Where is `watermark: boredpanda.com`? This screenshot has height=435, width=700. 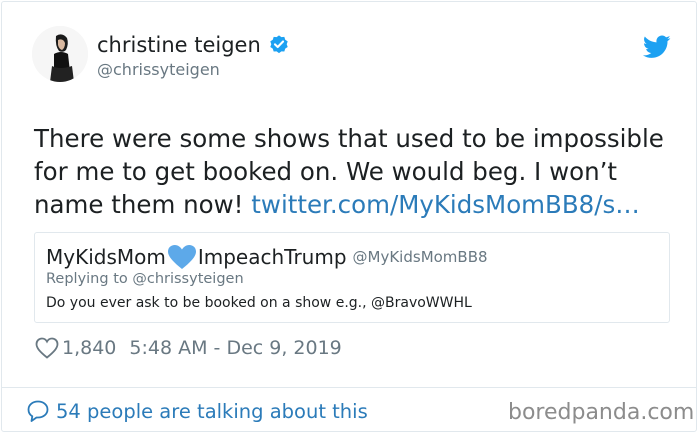 watermark: boredpanda.com is located at coordinates (601, 412).